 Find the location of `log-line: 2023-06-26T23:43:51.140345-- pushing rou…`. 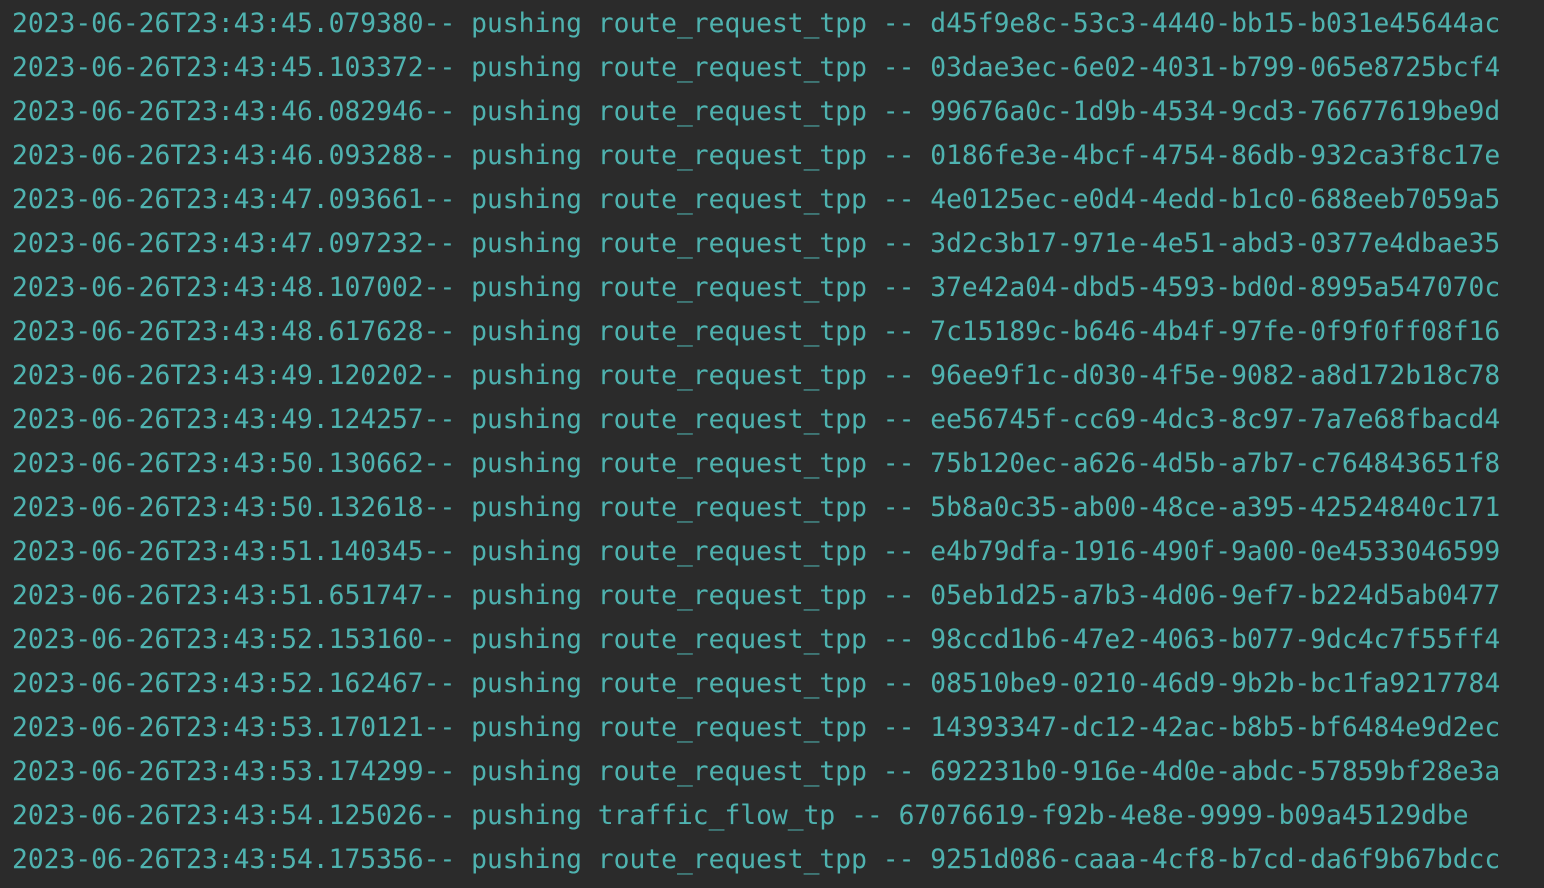

log-line: 2023-06-26T23:43:51.140345-- pushing rou… is located at coordinates (756, 552).